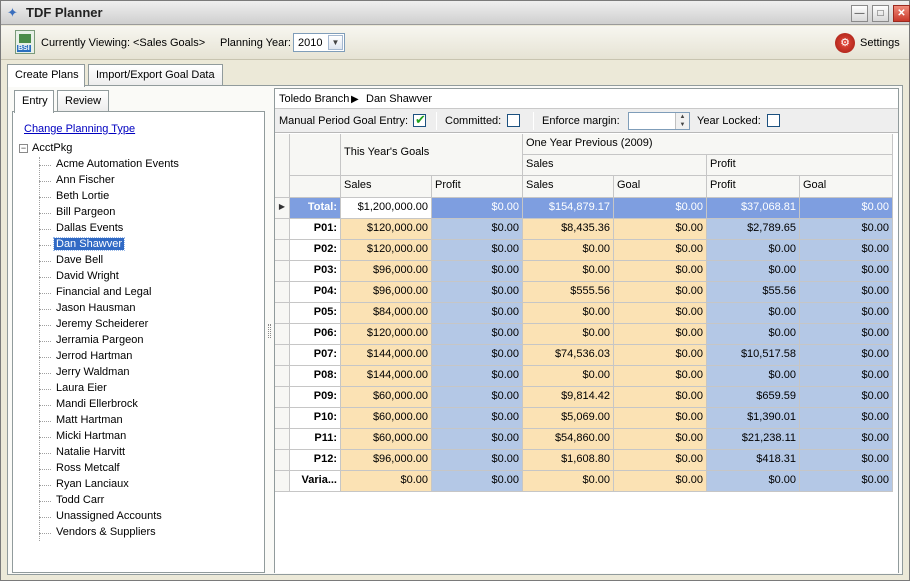  Describe the element at coordinates (86, 43) in the screenshot. I see `currently-viewing-label: Currently Viewing:` at that location.